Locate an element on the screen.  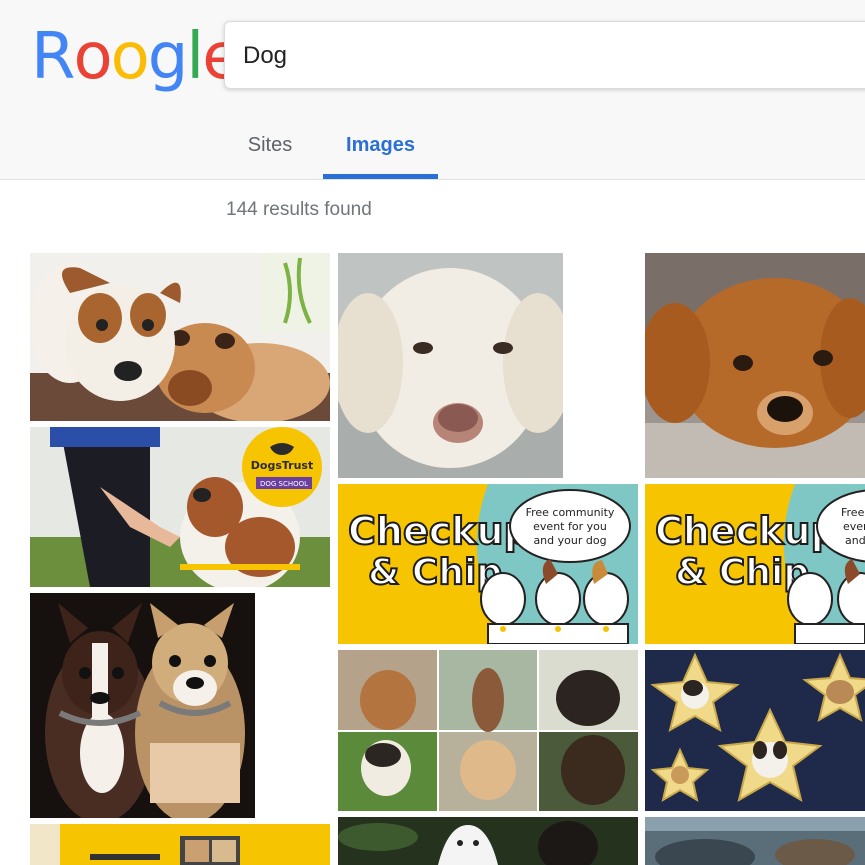
image-result-white-labrador is located at coordinates (450, 365).